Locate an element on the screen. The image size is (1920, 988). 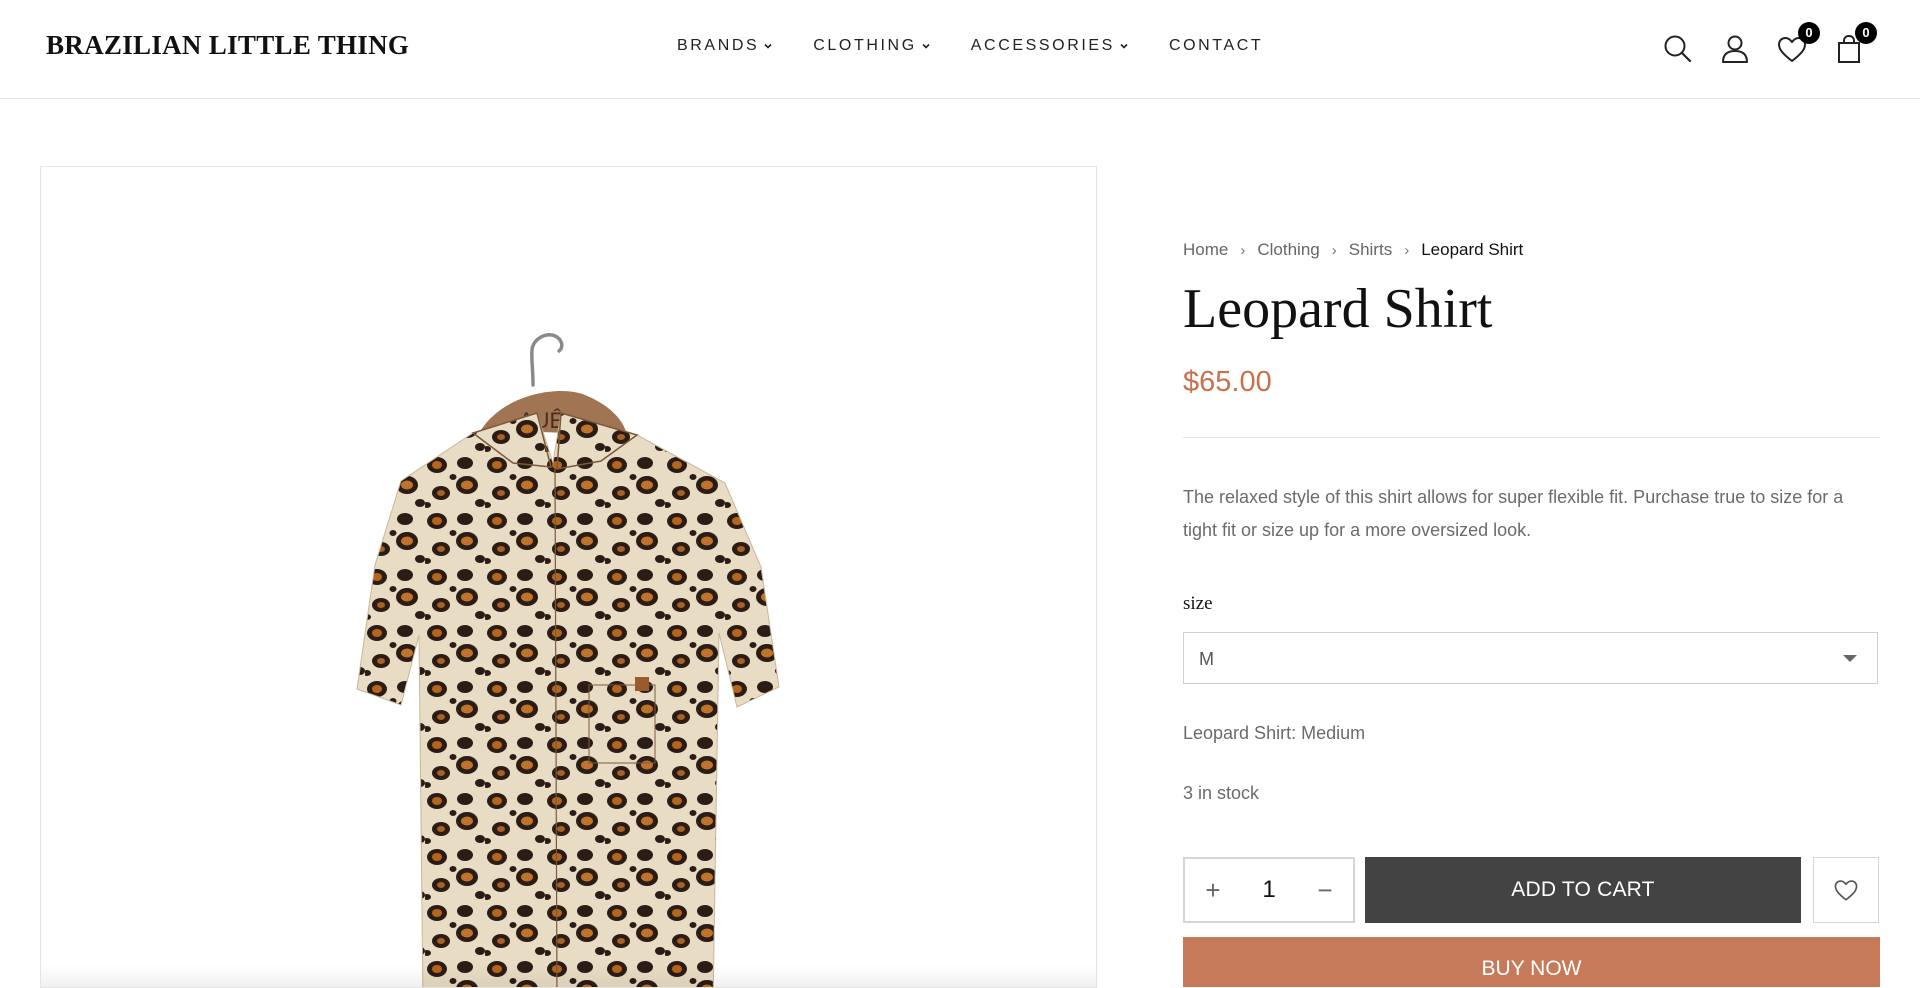
add-to-wishlist-button is located at coordinates (1846, 890).